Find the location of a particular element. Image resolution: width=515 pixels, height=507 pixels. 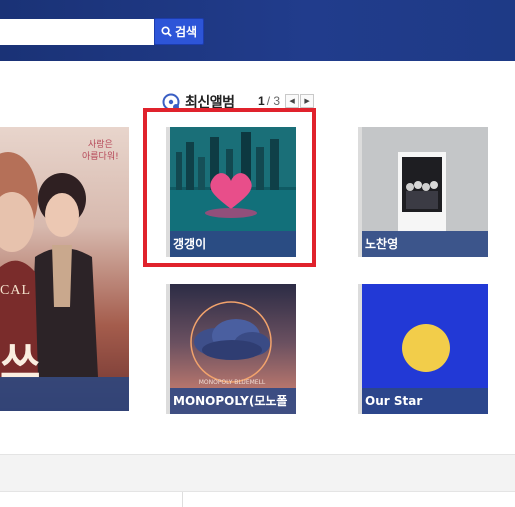

page-total: / 3 is located at coordinates (273, 101).